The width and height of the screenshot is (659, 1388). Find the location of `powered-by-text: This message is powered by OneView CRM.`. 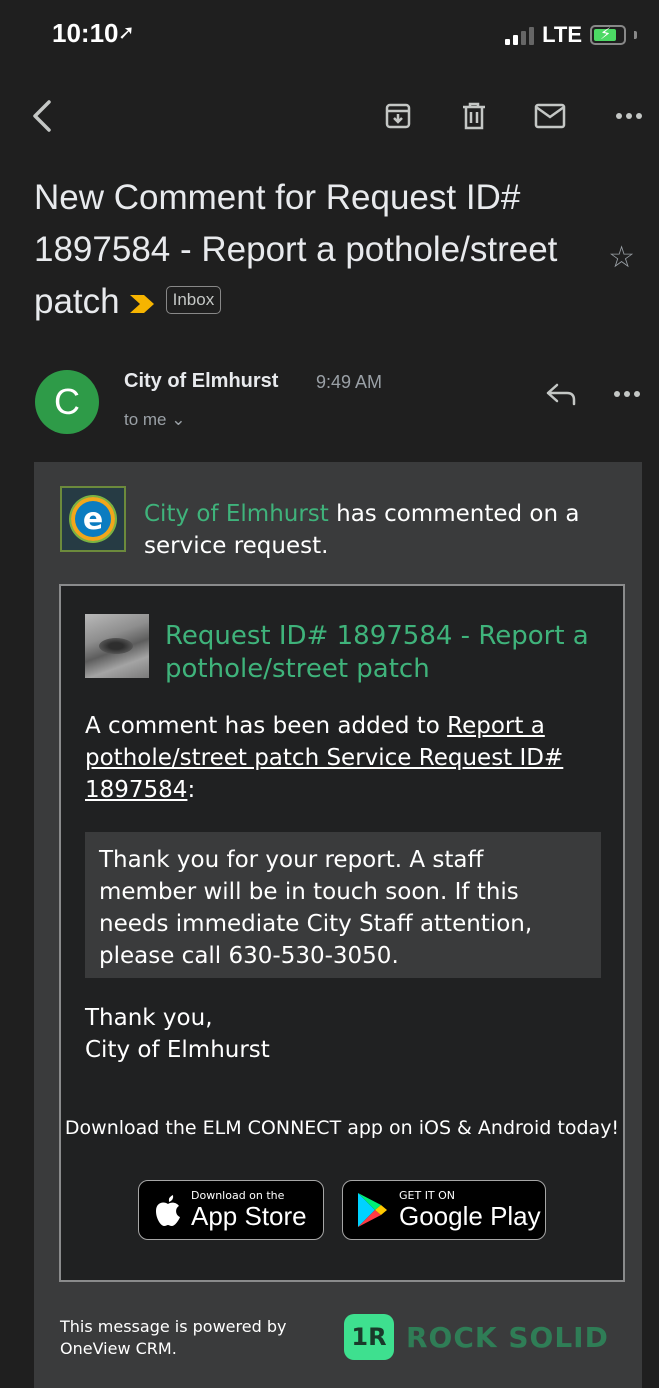

powered-by-text: This message is powered by OneView CRM. is located at coordinates (173, 1337).